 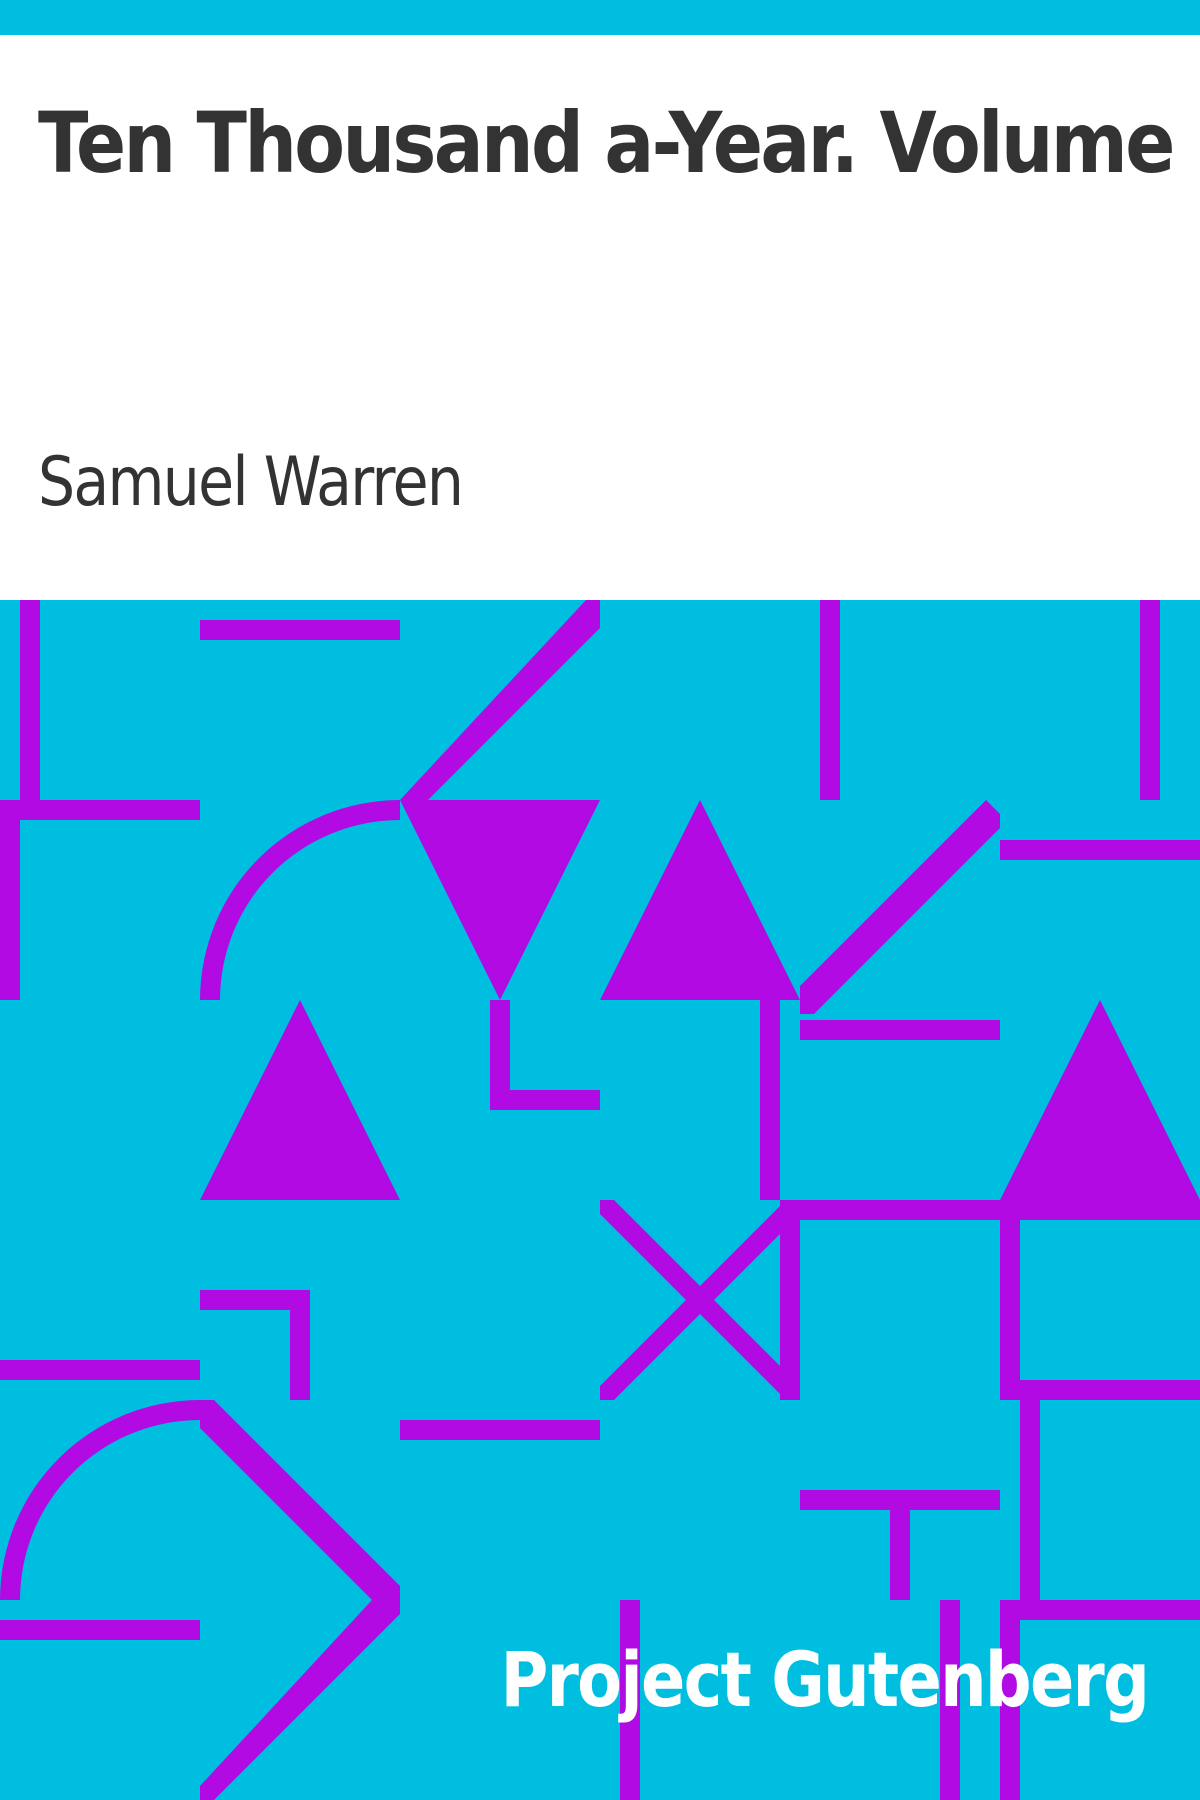 I want to click on book-author: Samuel Warren, so click(x=251, y=482).